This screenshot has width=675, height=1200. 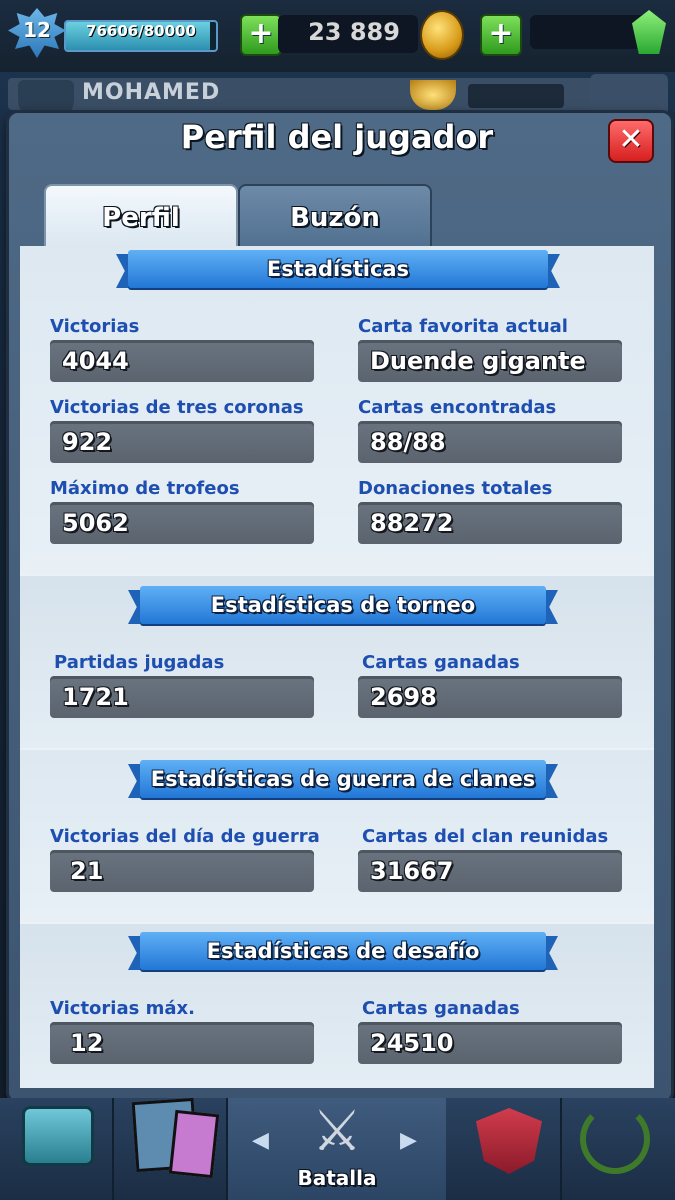 I want to click on stat-value: 922, so click(x=182, y=442).